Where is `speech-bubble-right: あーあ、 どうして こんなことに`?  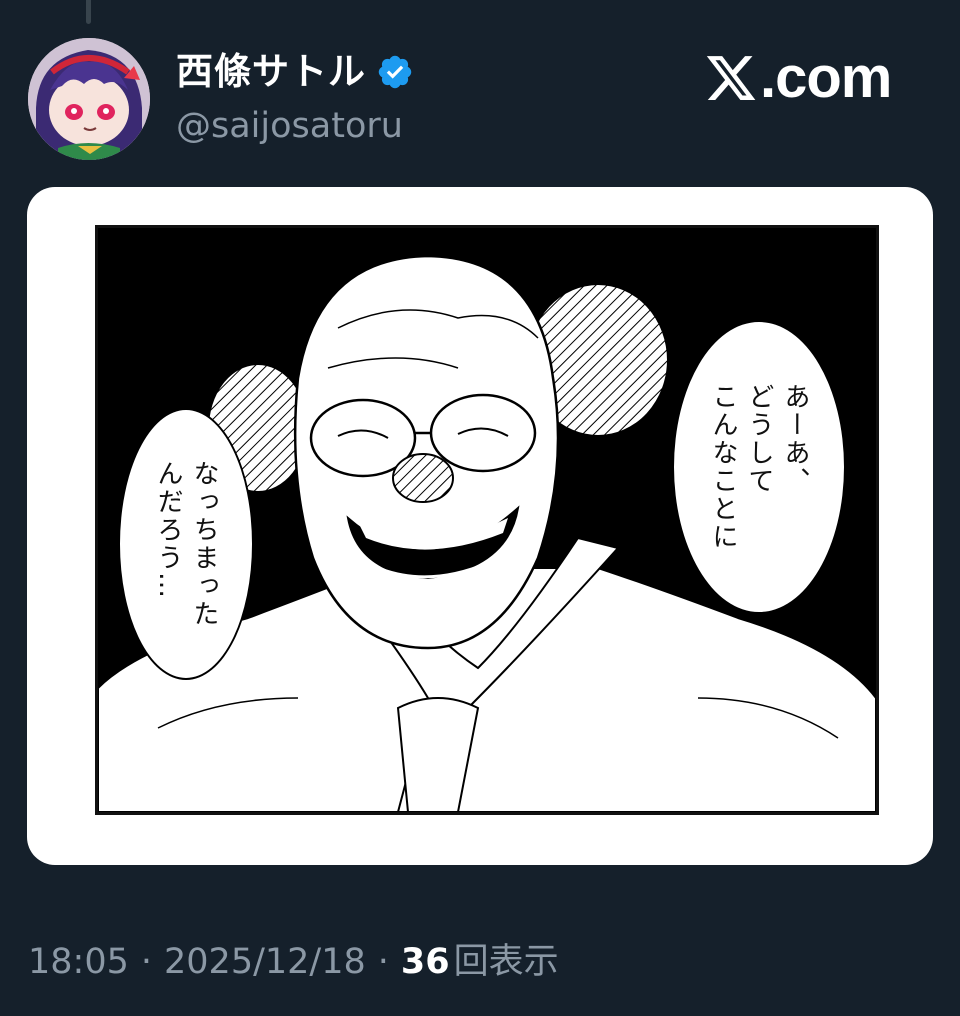
speech-bubble-right: あーあ、 どうして こんなことに is located at coordinates (759, 467).